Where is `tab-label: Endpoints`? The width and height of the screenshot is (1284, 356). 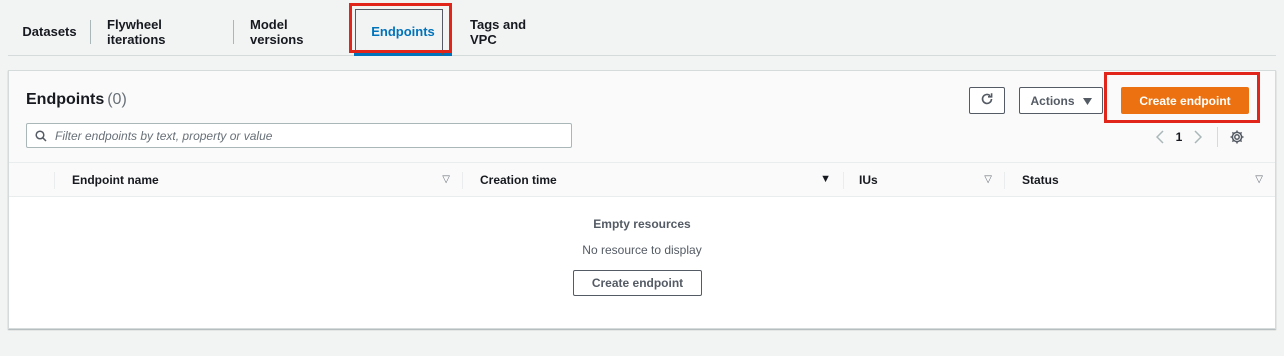
tab-label: Endpoints is located at coordinates (403, 31).